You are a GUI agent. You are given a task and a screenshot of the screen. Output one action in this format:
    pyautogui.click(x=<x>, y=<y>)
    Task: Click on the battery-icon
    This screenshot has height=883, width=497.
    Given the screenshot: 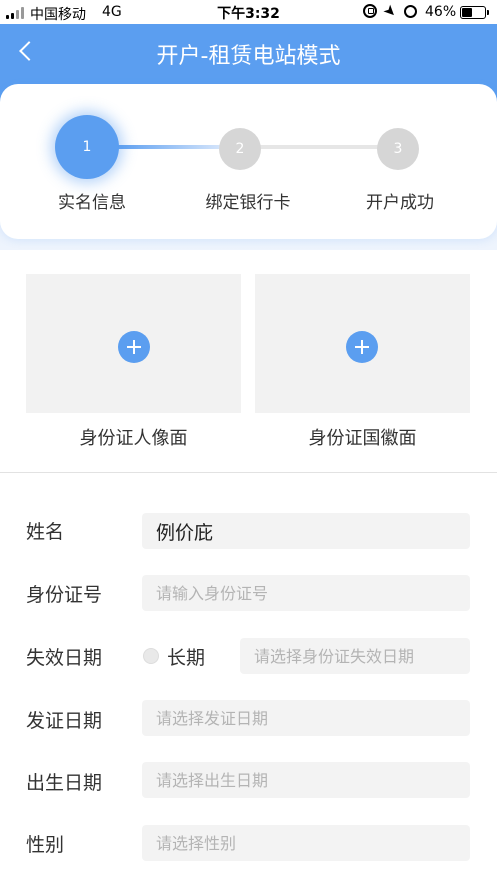 What is the action you would take?
    pyautogui.click(x=473, y=12)
    